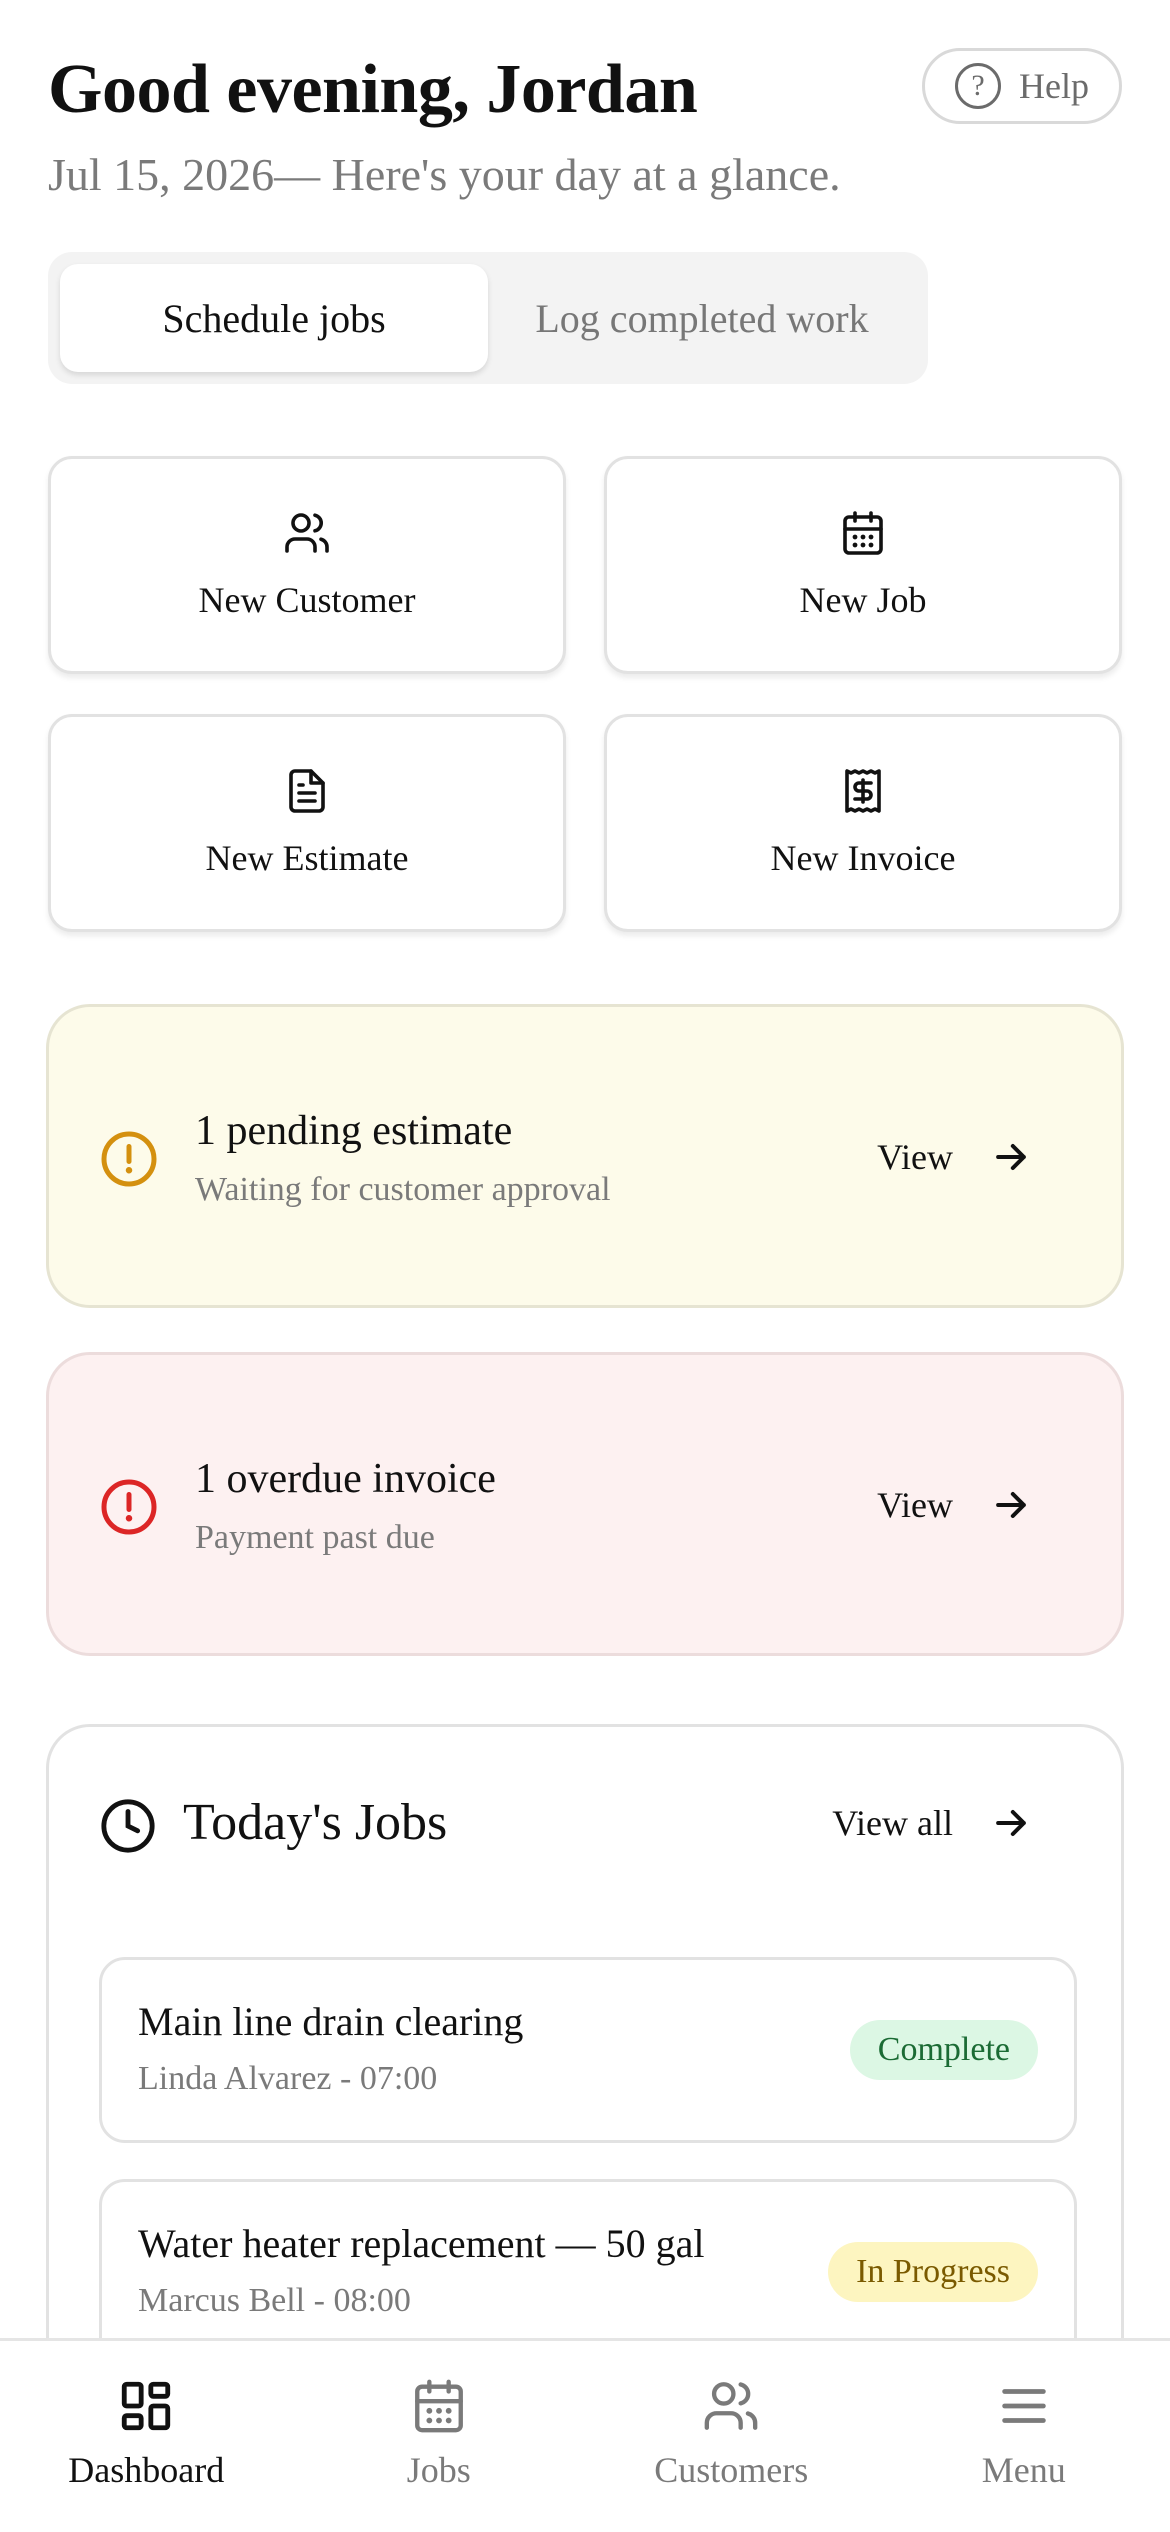 The height and width of the screenshot is (2532, 1170). What do you see at coordinates (439, 2436) in the screenshot?
I see `nav-jobs: Jobs` at bounding box center [439, 2436].